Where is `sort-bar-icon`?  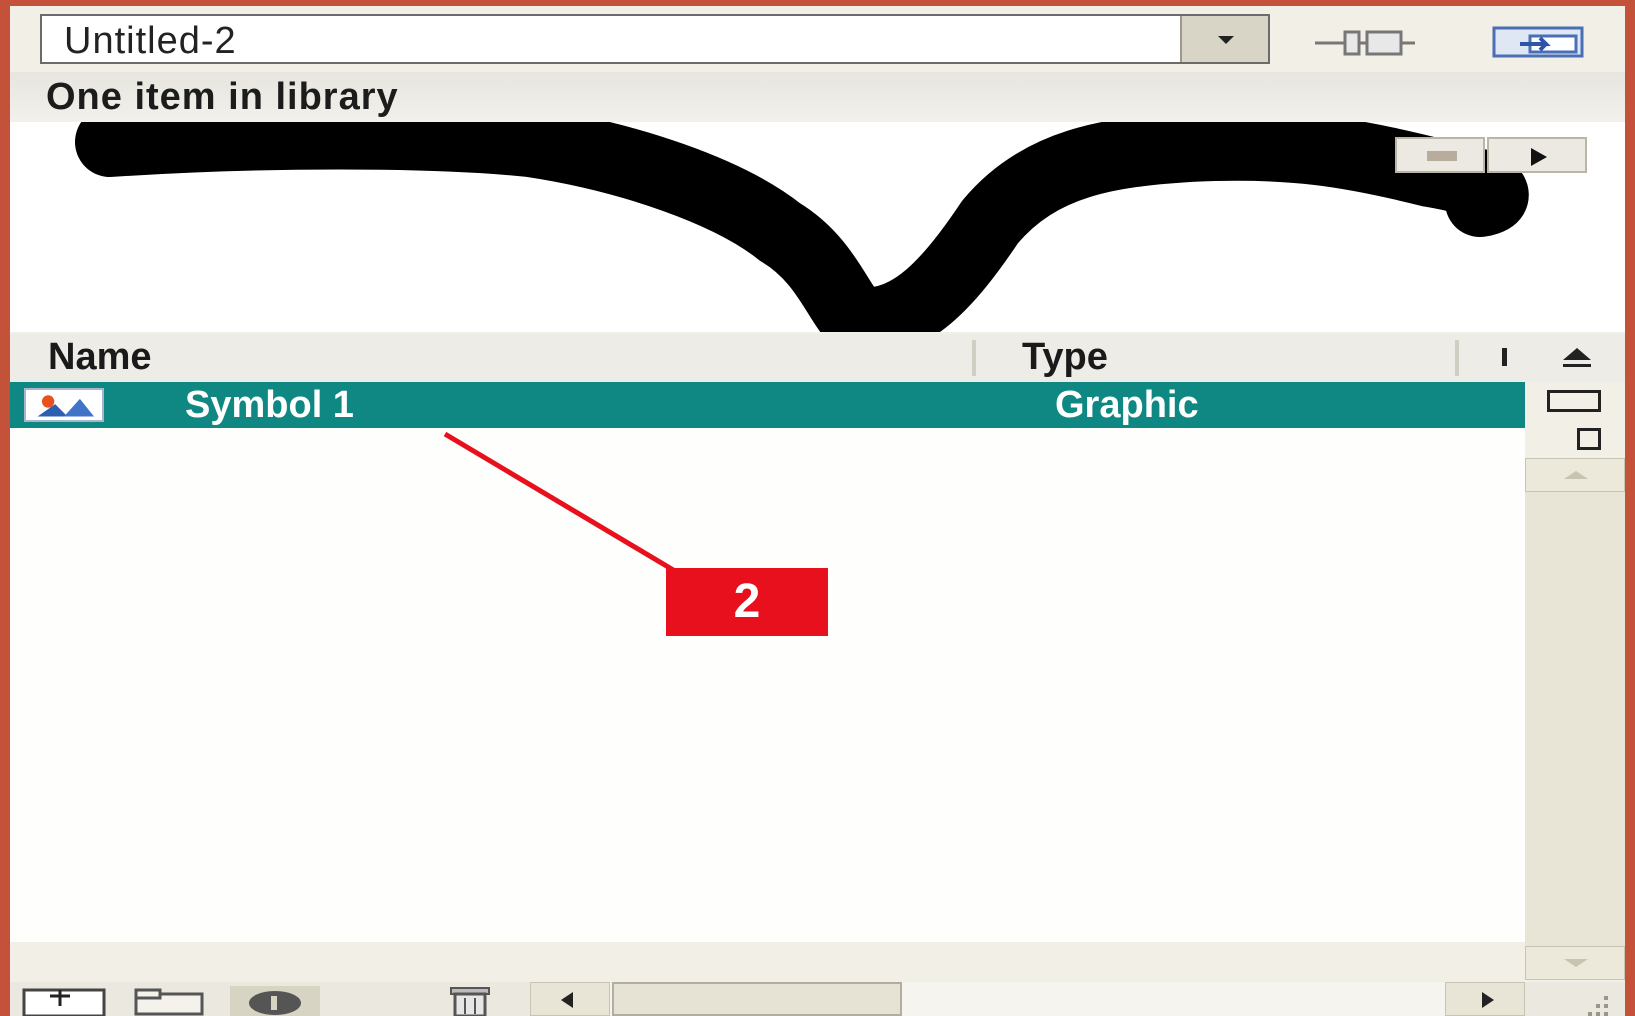 sort-bar-icon is located at coordinates (1577, 365).